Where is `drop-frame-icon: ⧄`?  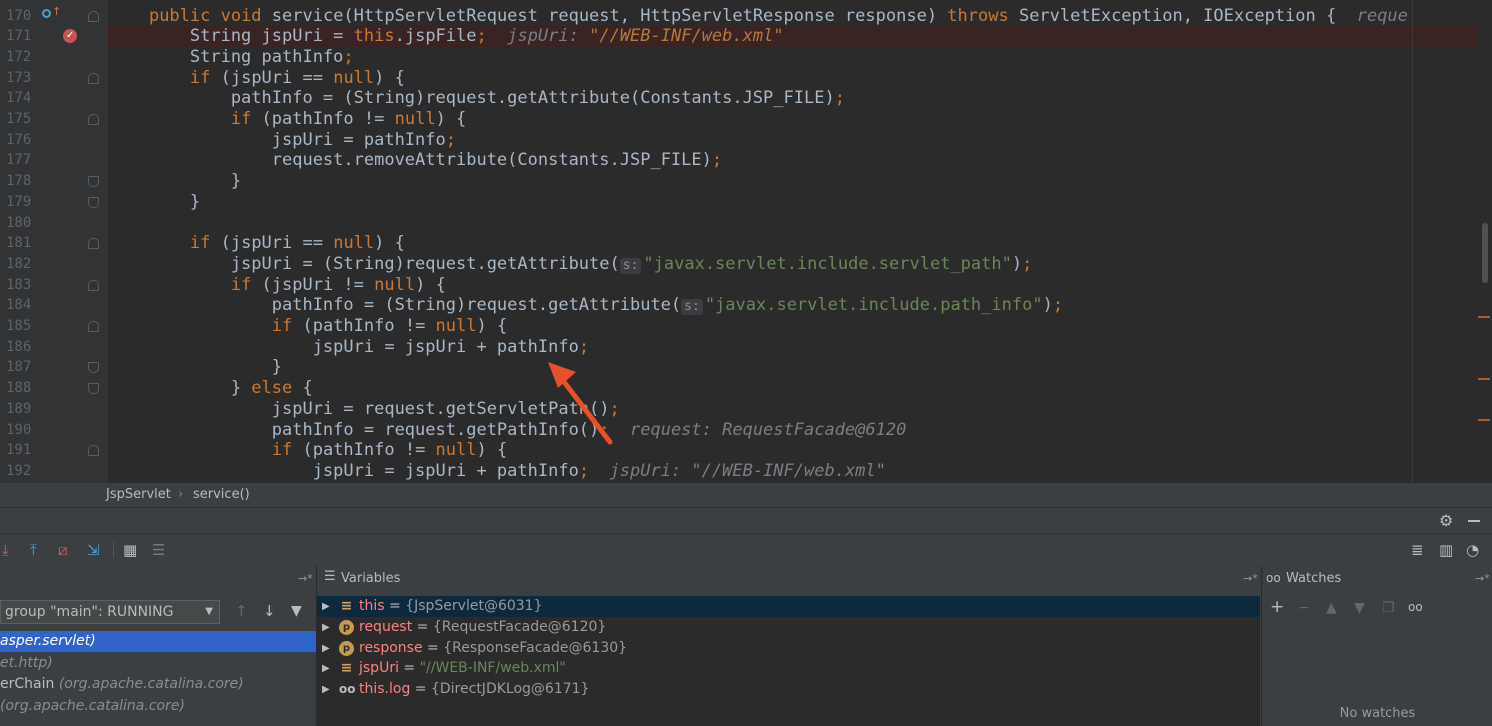
drop-frame-icon: ⧄ is located at coordinates (63, 550).